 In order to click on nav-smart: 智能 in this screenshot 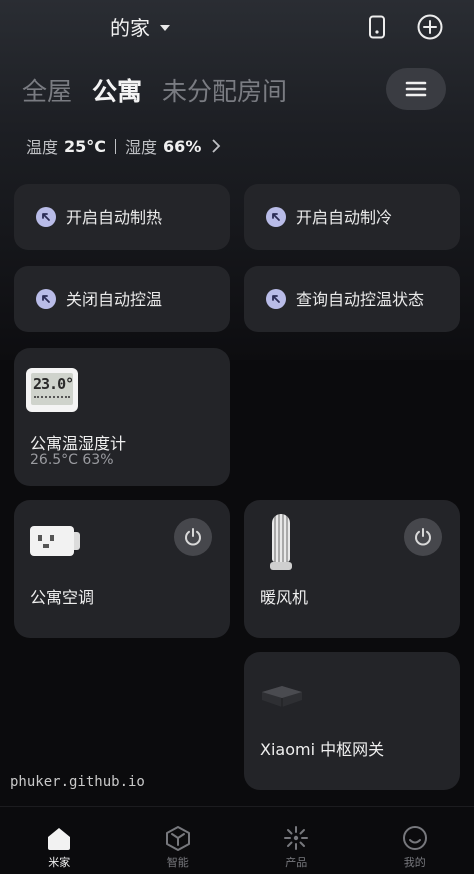, I will do `click(178, 840)`.